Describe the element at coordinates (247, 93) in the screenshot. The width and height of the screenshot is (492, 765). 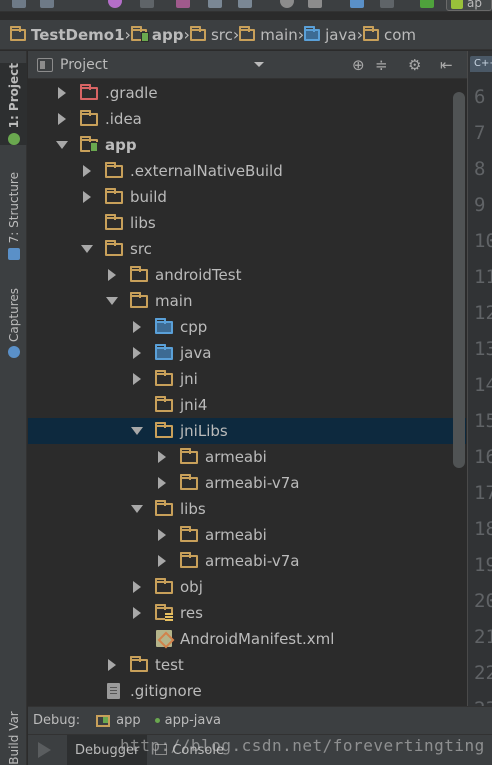
I see `tree-node: .gradle` at that location.